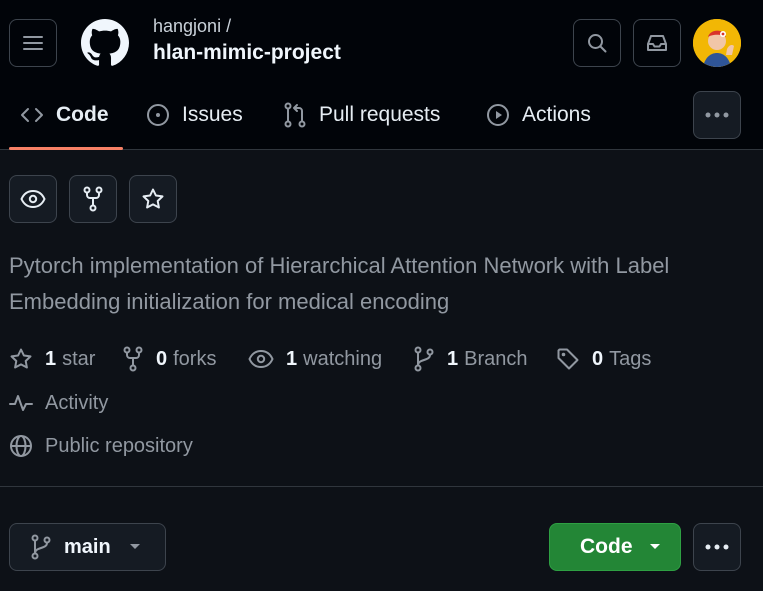 The height and width of the screenshot is (591, 763). Describe the element at coordinates (192, 26) in the screenshot. I see `repo-owner-link: hangjoni /` at that location.